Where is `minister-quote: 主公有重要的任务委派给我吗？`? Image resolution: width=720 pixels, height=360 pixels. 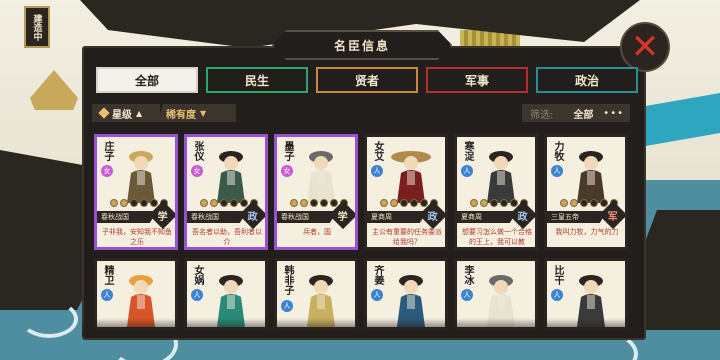 minister-quote: 主公有重要的任务委派给我吗？ is located at coordinates (407, 237).